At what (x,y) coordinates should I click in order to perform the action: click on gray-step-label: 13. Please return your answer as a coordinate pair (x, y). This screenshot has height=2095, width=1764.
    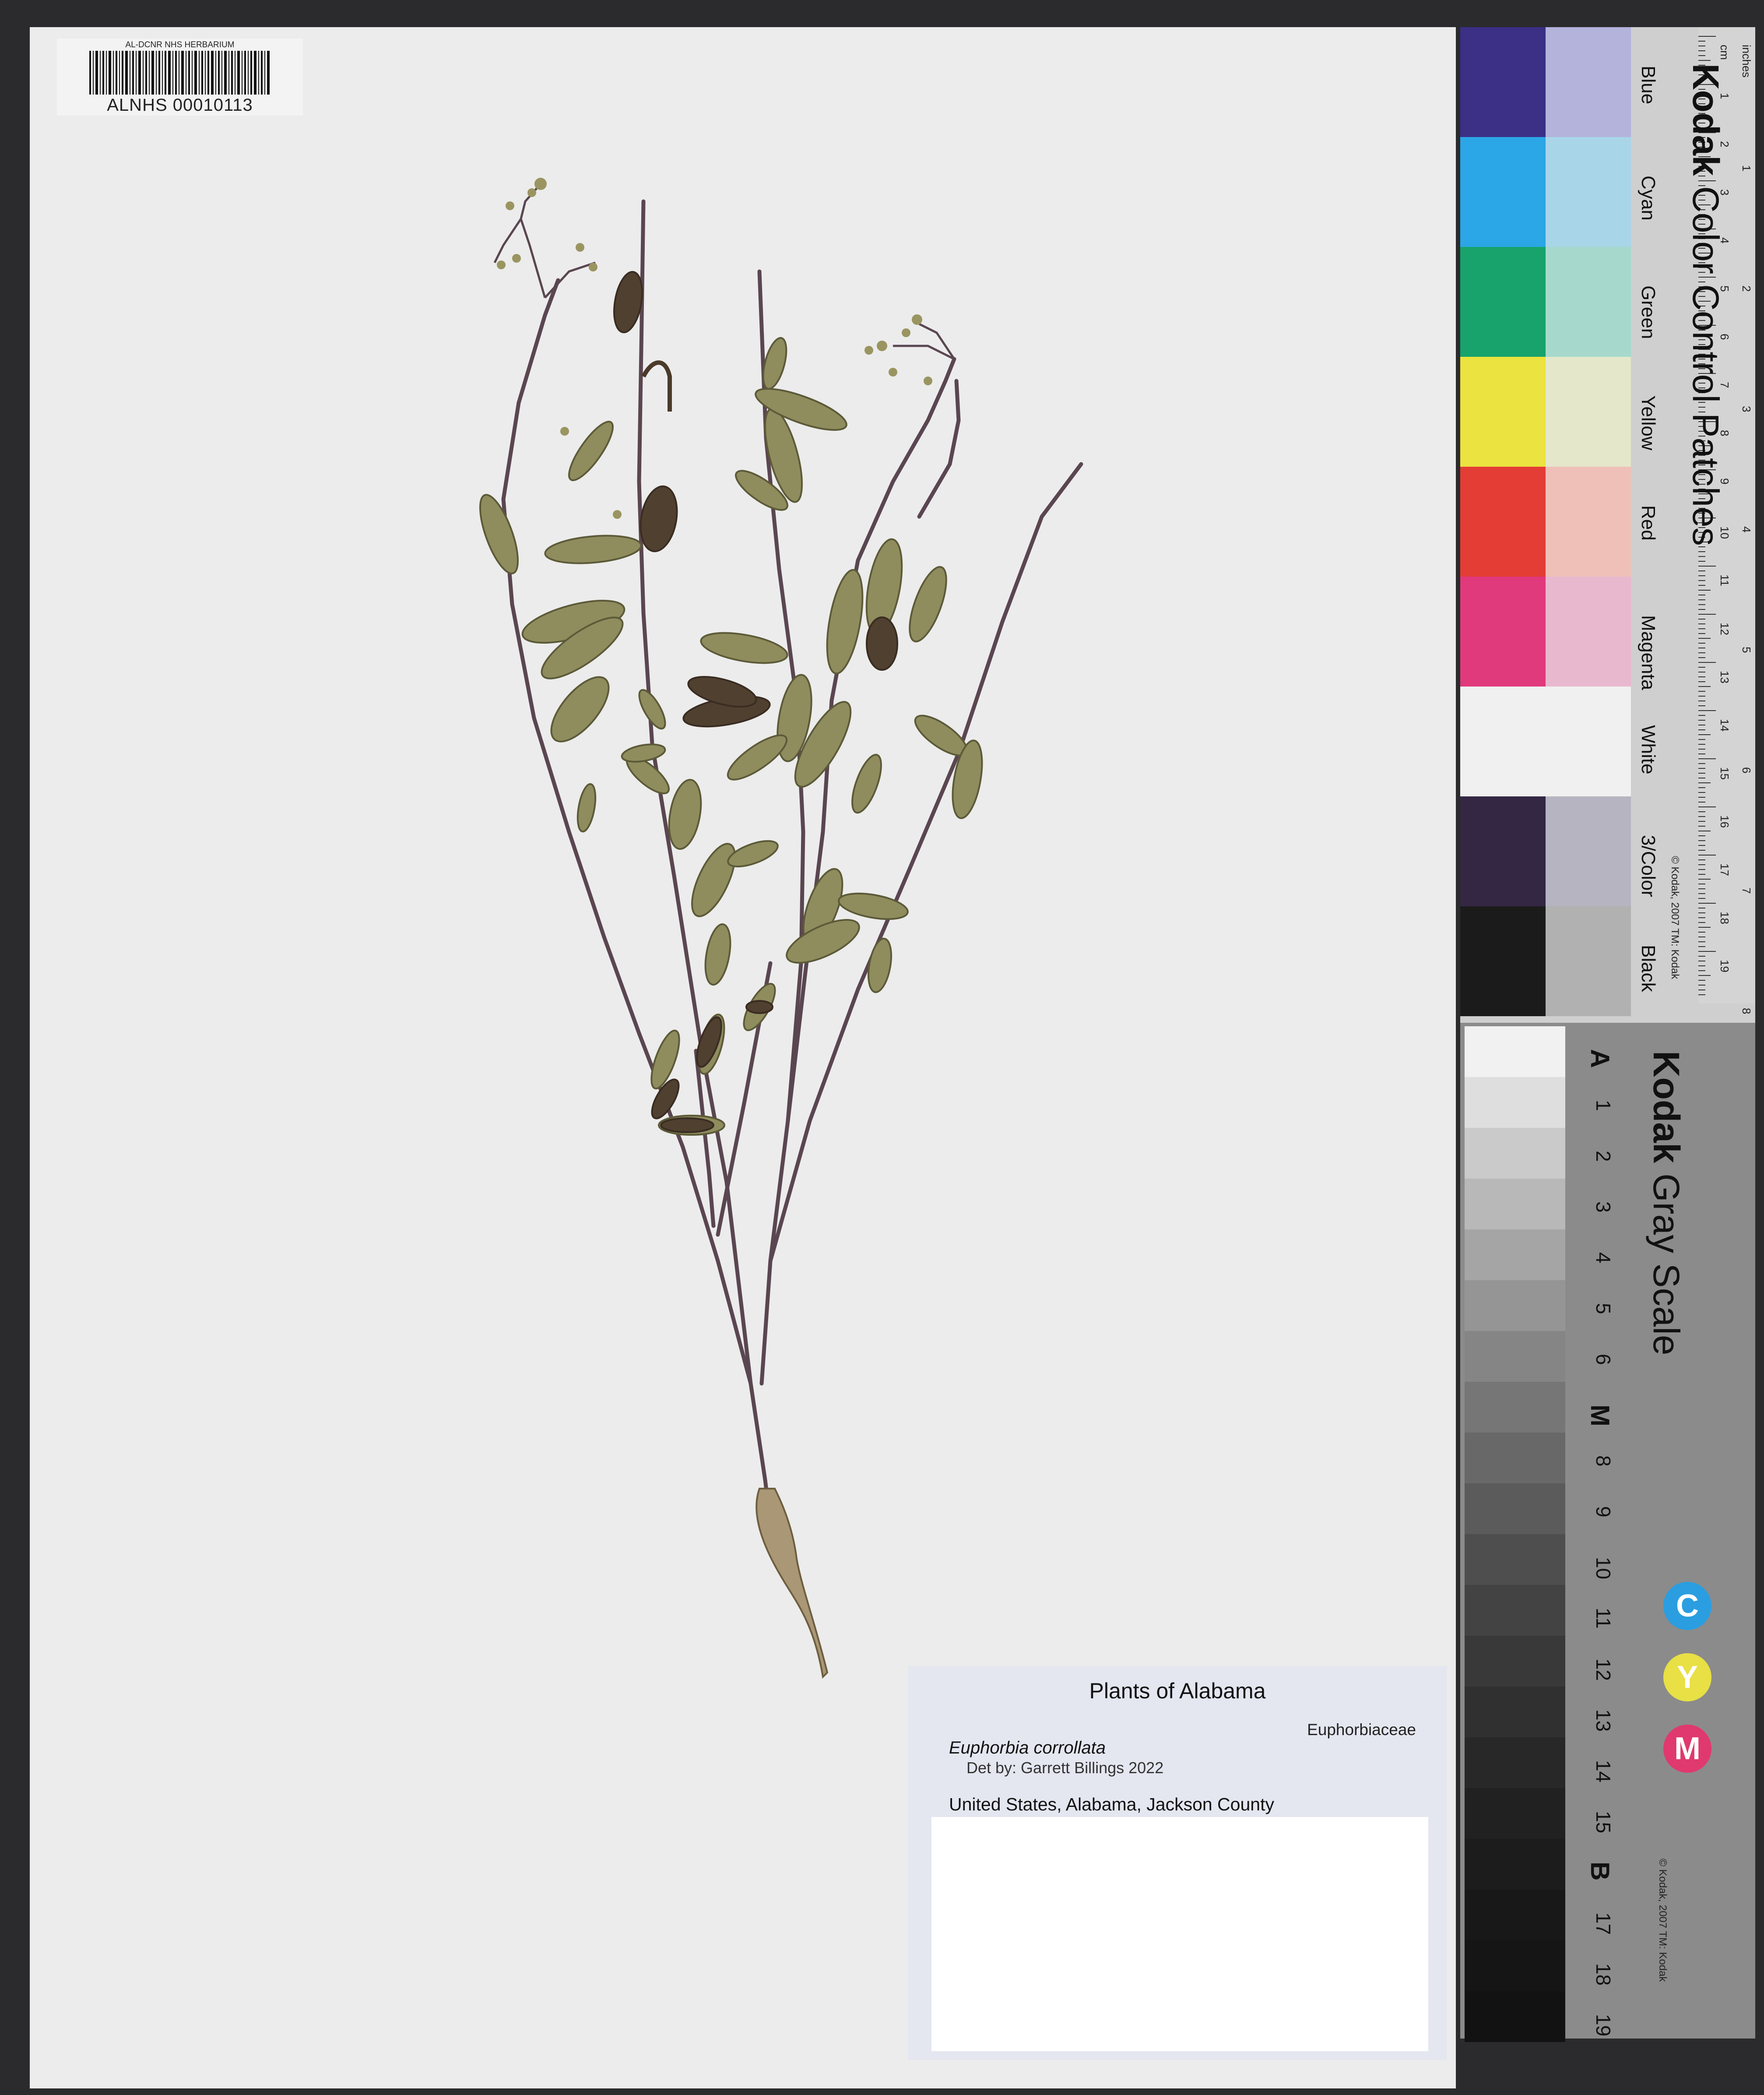
    Looking at the image, I should click on (1604, 1720).